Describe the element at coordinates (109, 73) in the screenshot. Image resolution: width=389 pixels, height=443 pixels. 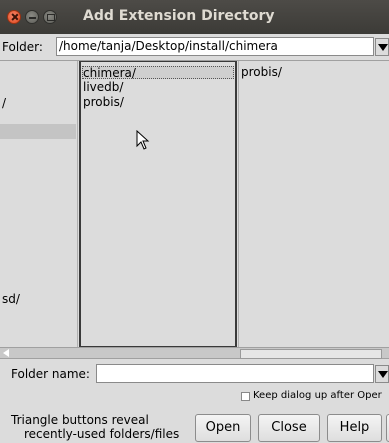
I see `list-item-selected: chimera/` at that location.